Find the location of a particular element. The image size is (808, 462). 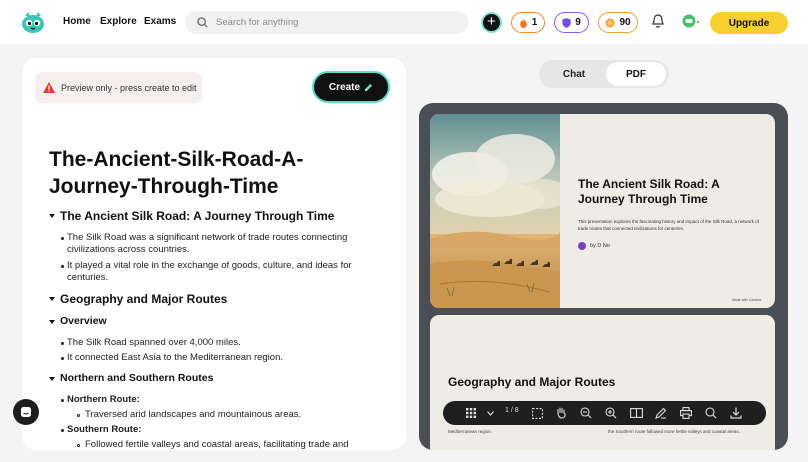

heading-geography: Geography and Major Routes is located at coordinates (144, 299).